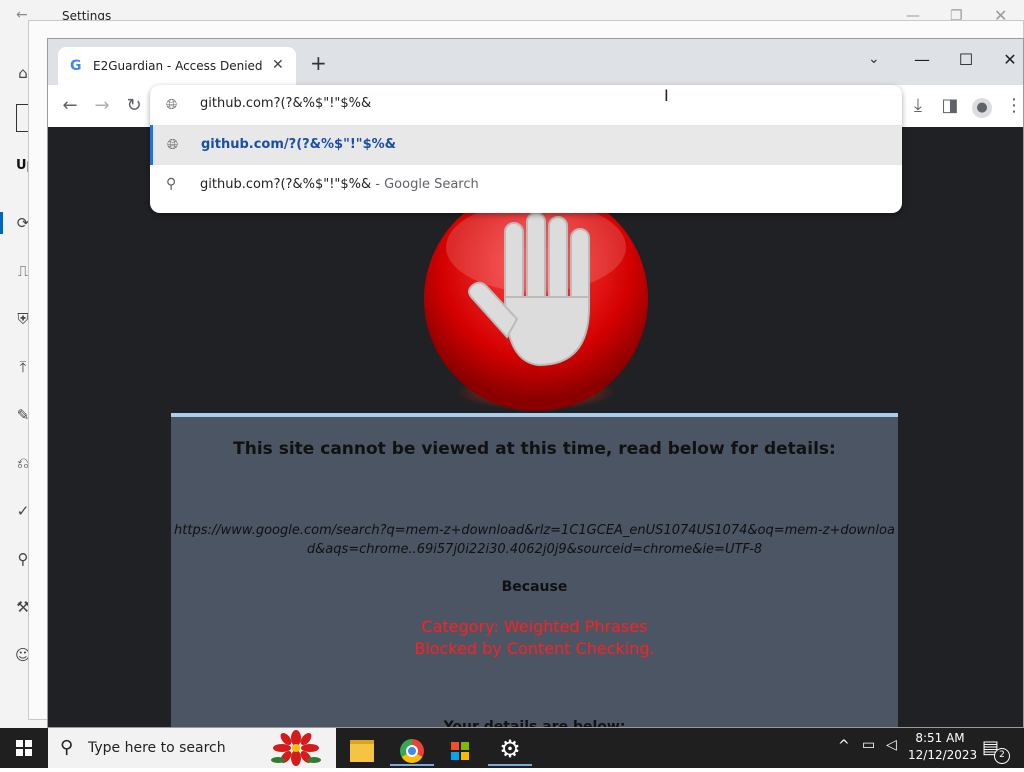 This screenshot has height=772, width=1024. I want to click on back-arrow-icon: ←, so click(22, 15).